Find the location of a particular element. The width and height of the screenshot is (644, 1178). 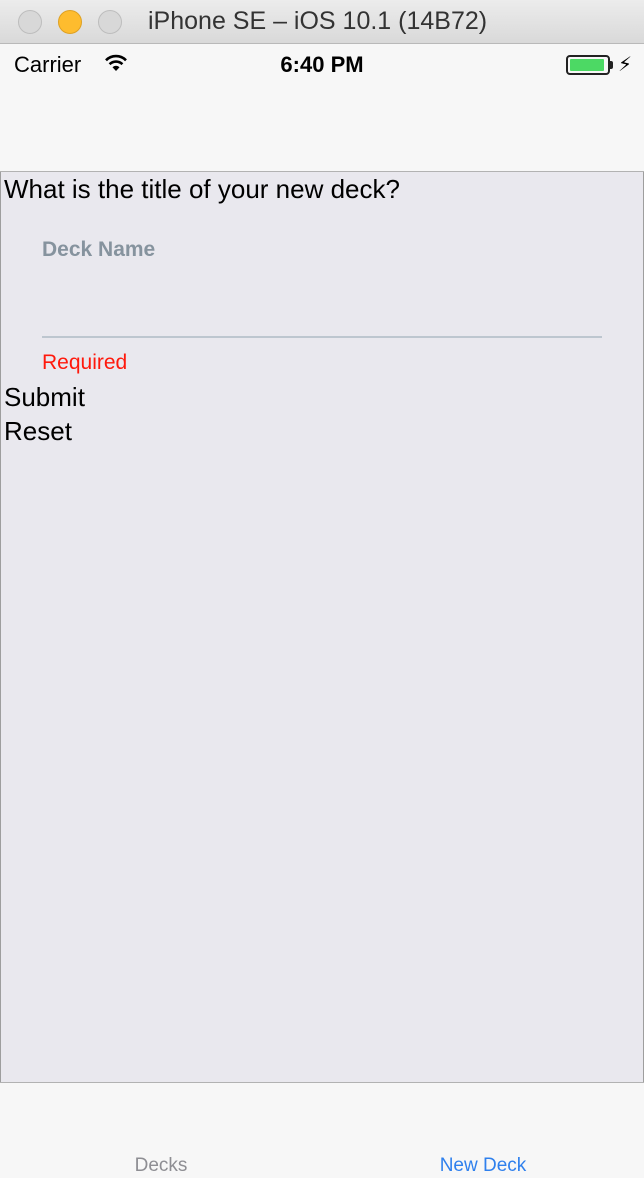

left-border is located at coordinates (0, 611).